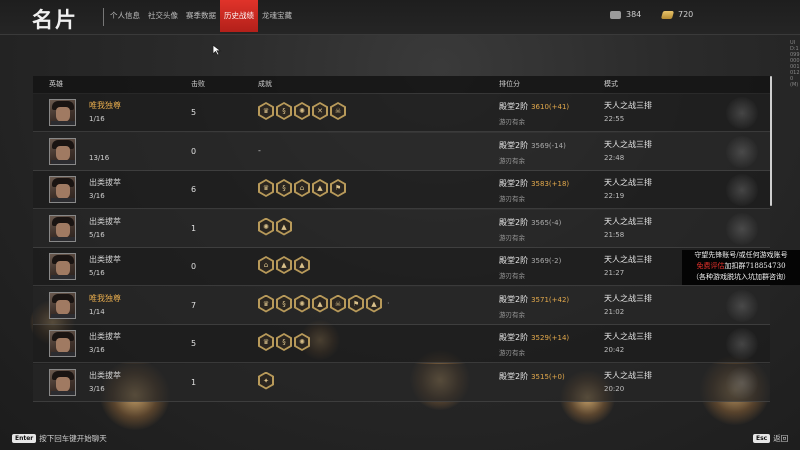  I want to click on placement: 13/16, so click(99, 157).